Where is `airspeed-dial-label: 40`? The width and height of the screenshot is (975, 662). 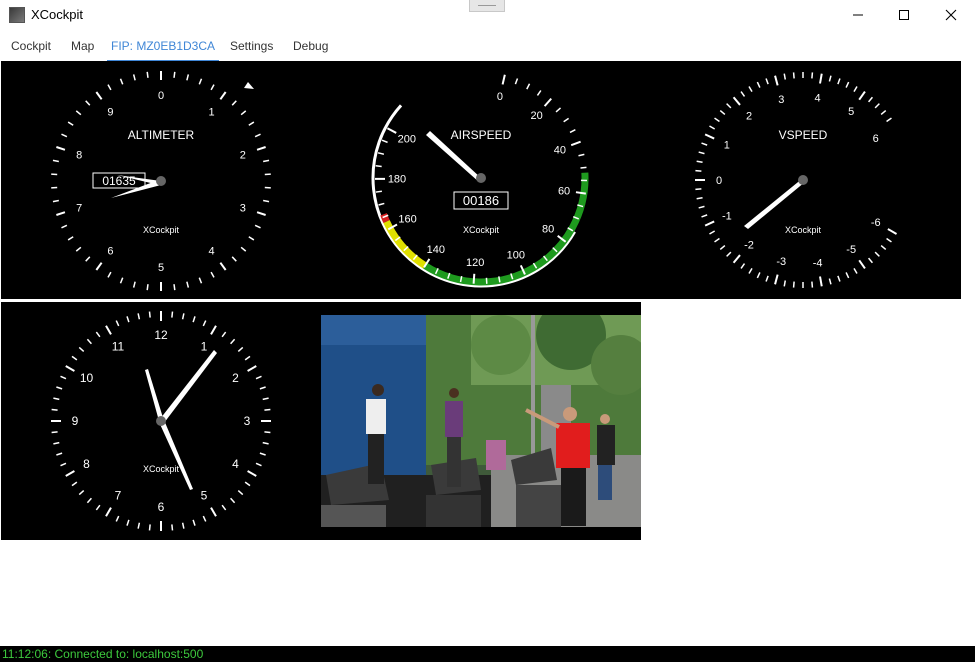 airspeed-dial-label: 40 is located at coordinates (560, 150).